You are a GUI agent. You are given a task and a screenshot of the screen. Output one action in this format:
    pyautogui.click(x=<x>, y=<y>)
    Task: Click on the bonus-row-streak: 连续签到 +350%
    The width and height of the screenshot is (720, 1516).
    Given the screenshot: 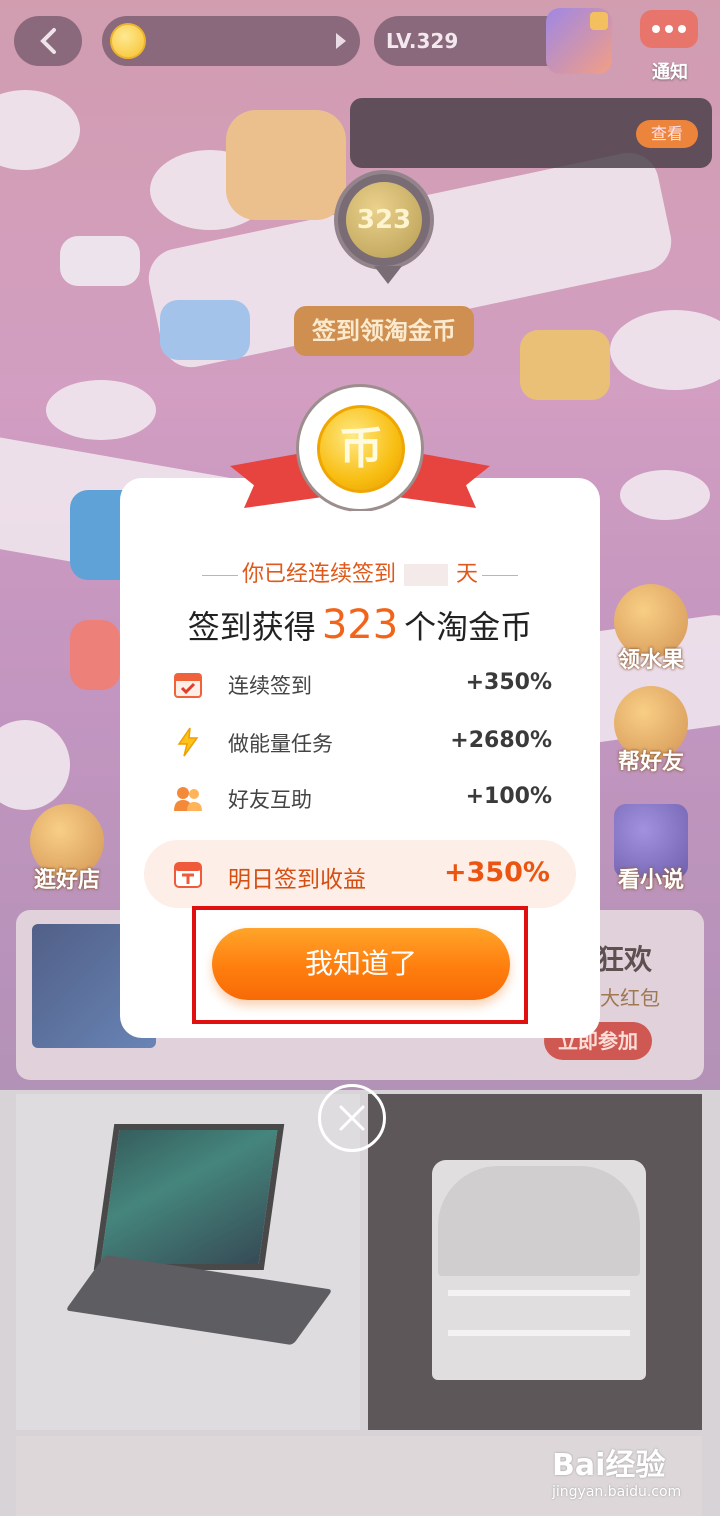 What is the action you would take?
    pyautogui.click(x=362, y=684)
    